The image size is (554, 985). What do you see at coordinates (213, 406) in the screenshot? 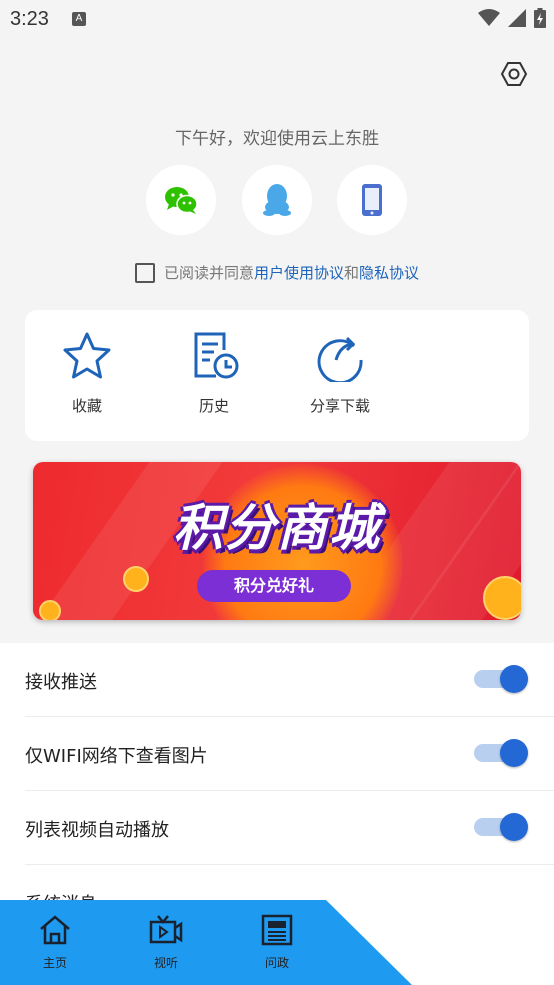
I see `history-label: 历史` at bounding box center [213, 406].